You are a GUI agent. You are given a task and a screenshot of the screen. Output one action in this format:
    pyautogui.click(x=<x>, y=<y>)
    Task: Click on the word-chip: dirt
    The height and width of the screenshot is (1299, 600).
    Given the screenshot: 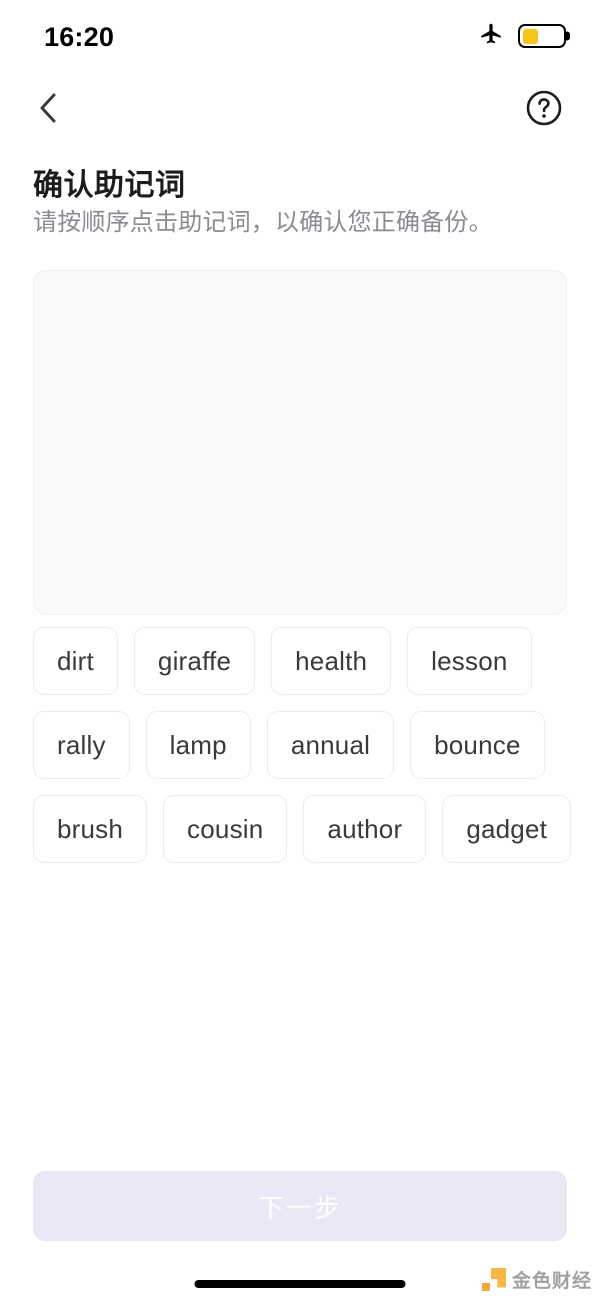 What is the action you would take?
    pyautogui.click(x=75, y=661)
    